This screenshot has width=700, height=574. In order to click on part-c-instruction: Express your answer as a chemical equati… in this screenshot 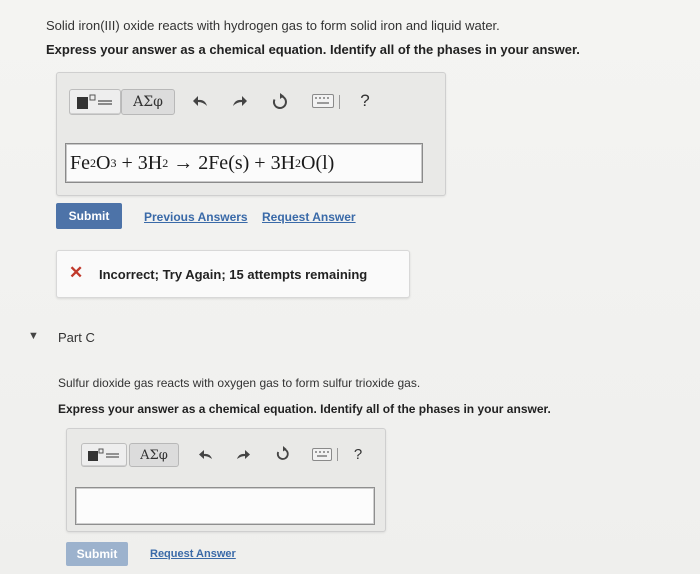, I will do `click(304, 409)`.